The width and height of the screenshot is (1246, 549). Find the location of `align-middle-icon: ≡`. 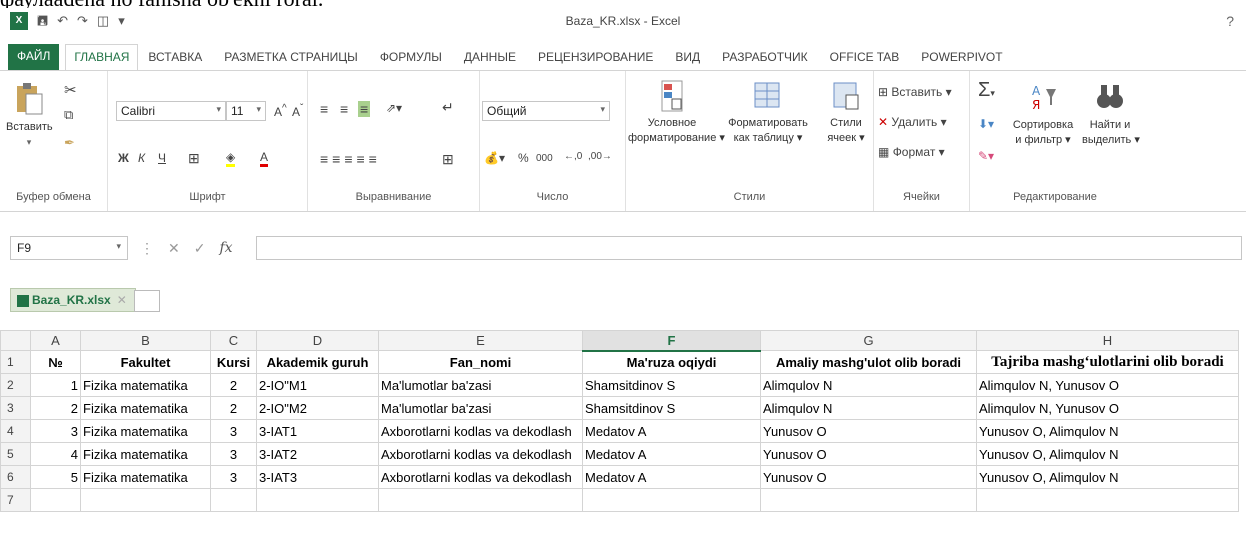

align-middle-icon: ≡ is located at coordinates (344, 109).